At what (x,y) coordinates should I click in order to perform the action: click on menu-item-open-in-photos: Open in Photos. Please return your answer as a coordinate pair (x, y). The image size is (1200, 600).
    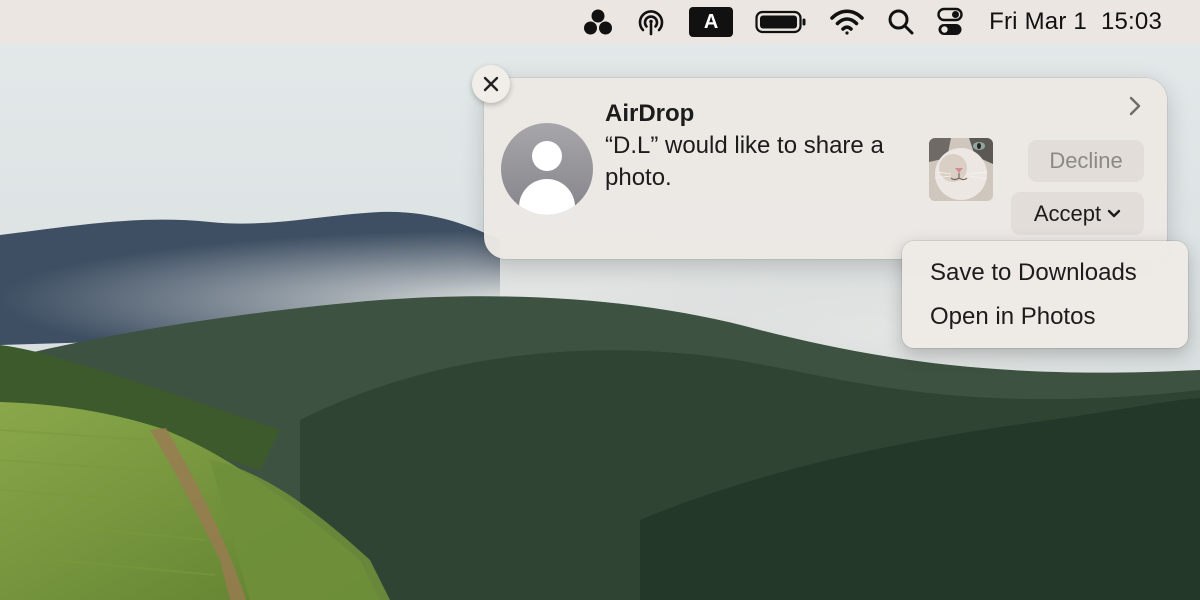
    Looking at the image, I should click on (1045, 321).